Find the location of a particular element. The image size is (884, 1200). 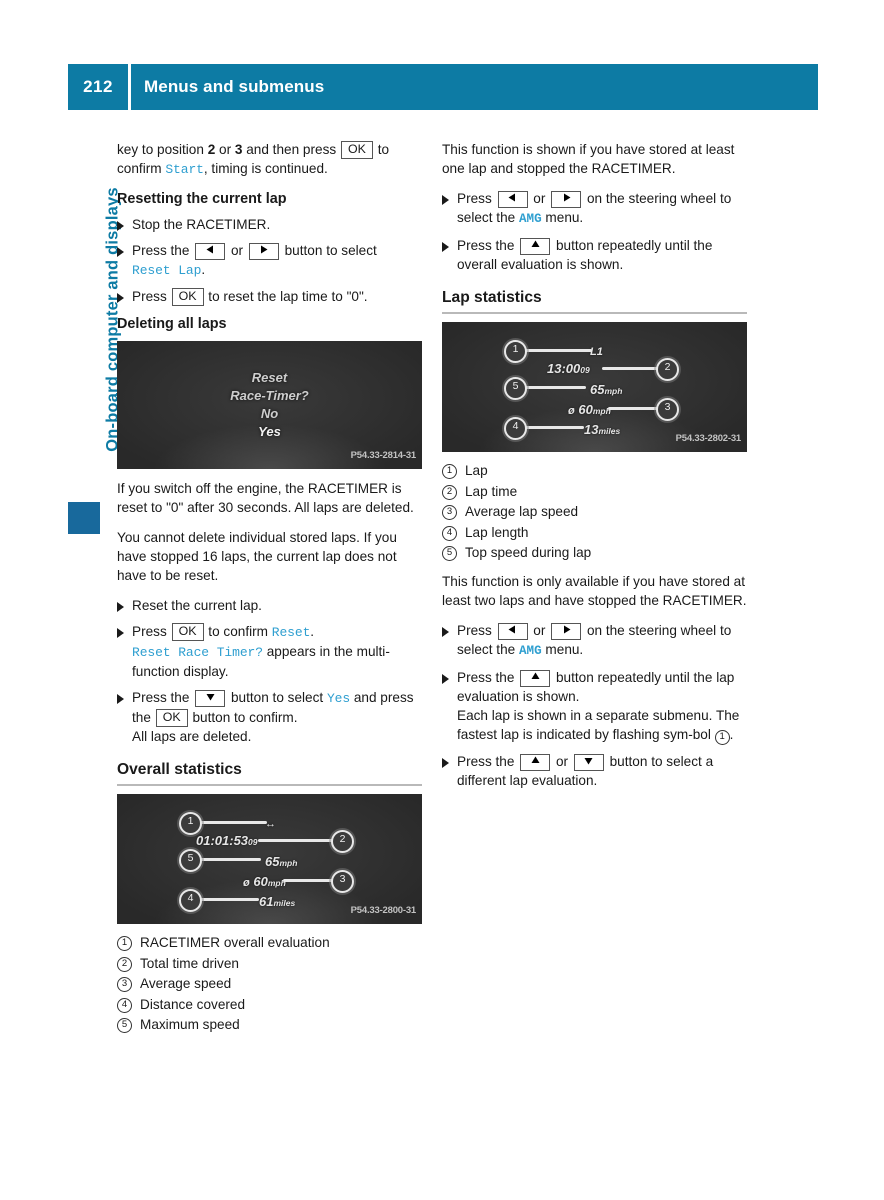

heading-lap-statistics: Lap statistics is located at coordinates (594, 301).